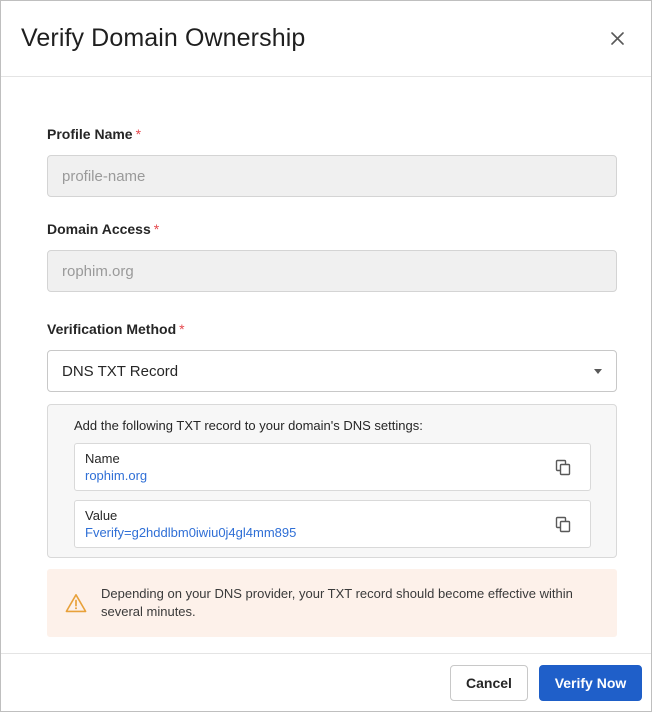 Image resolution: width=652 pixels, height=712 pixels. Describe the element at coordinates (332, 524) in the screenshot. I see `record-value-row: Value Fverify=g2hddlbm0iwiu0j4gl4mm895` at that location.